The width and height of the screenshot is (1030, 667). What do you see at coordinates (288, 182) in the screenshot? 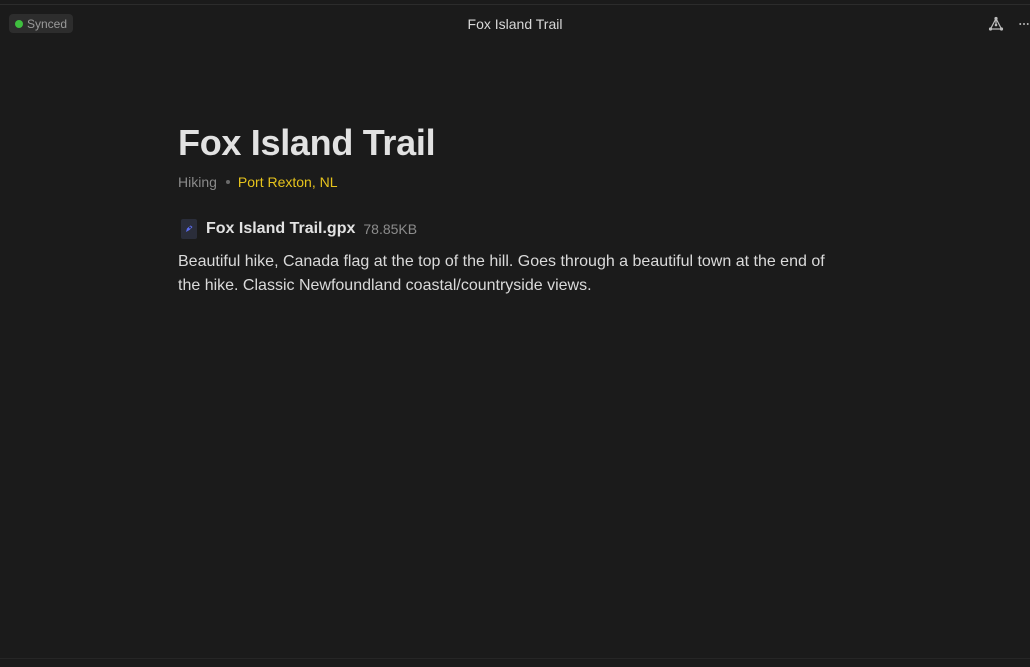
I see `note-location-link: Port Rexton, NL` at bounding box center [288, 182].